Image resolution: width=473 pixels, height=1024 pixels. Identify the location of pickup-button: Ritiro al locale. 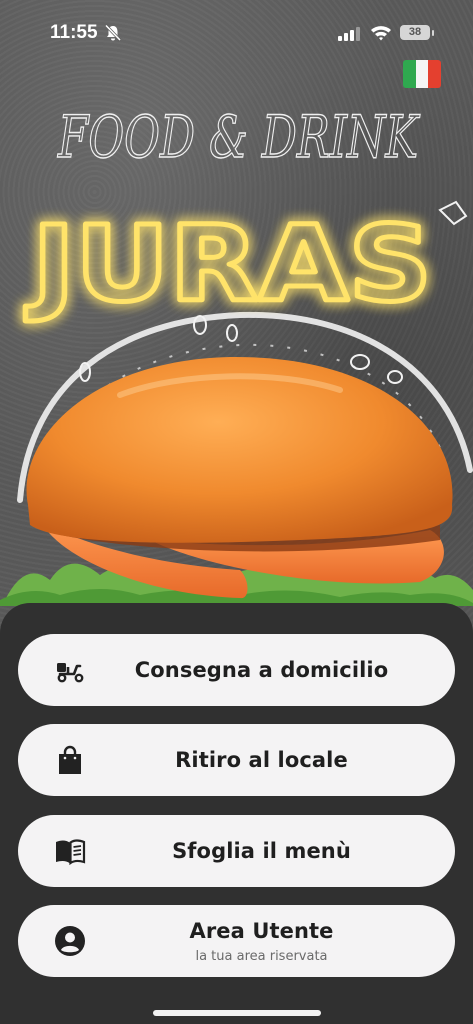
(236, 760).